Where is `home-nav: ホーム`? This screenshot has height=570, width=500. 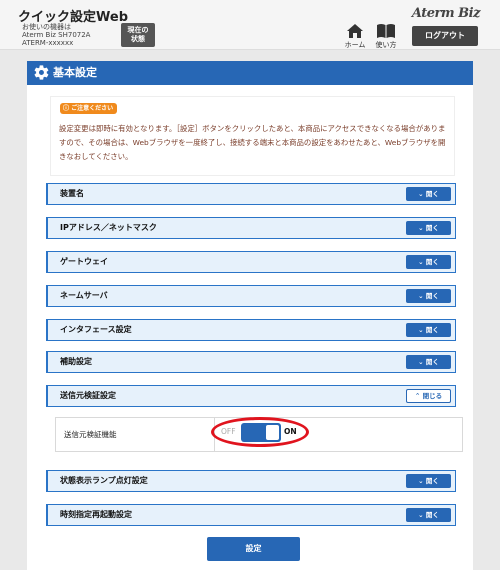 home-nav: ホーム is located at coordinates (355, 36).